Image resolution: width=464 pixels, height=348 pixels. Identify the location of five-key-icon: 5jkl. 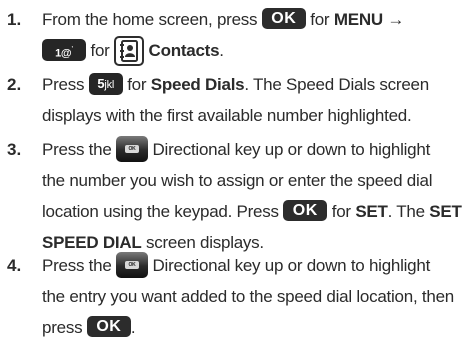
(105, 83).